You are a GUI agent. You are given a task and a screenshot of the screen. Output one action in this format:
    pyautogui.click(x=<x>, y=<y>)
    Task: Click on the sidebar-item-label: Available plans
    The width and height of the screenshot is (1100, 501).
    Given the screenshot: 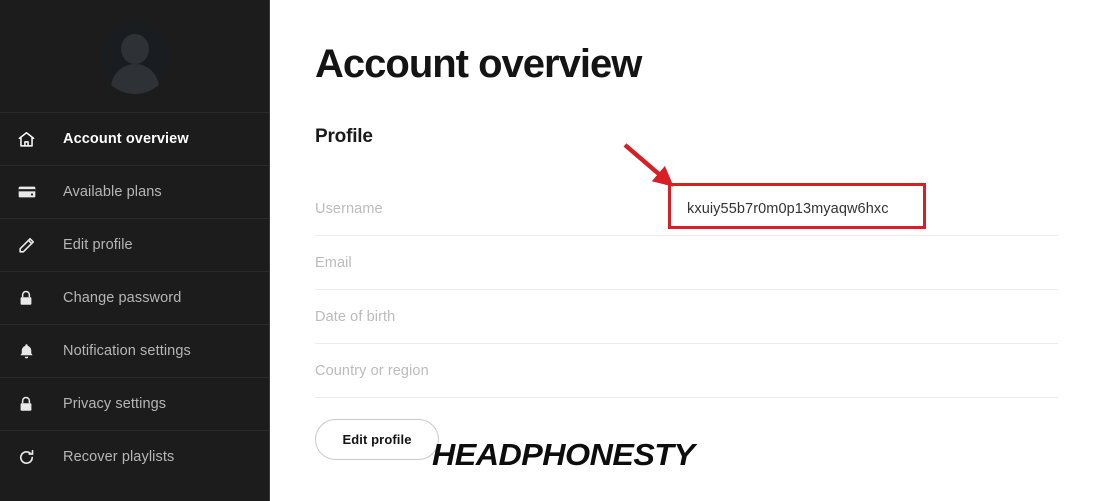 What is the action you would take?
    pyautogui.click(x=112, y=192)
    